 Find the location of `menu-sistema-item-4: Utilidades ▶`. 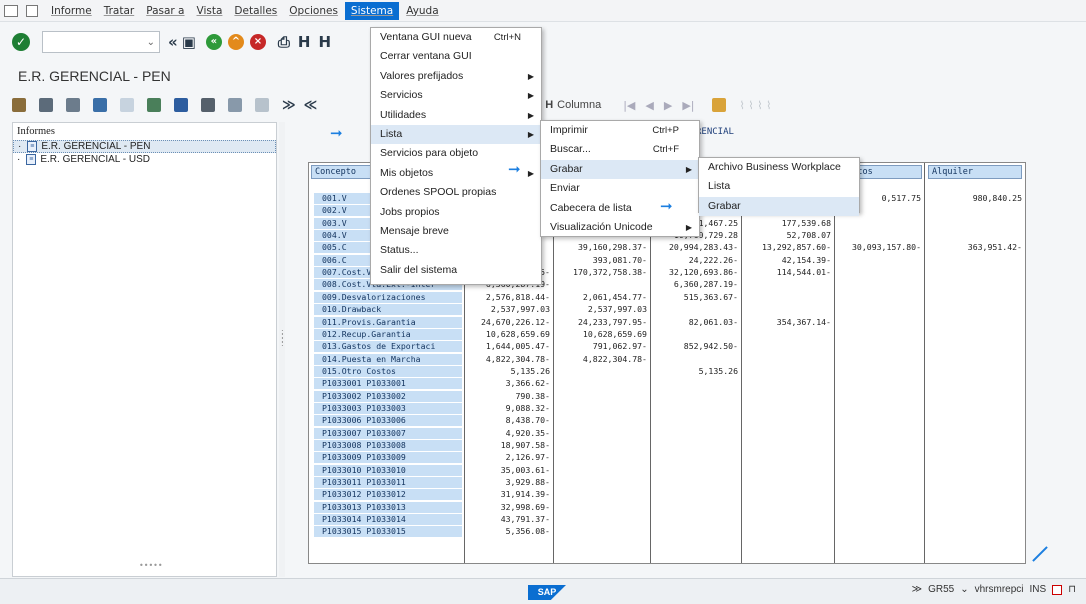

menu-sistema-item-4: Utilidades ▶ is located at coordinates (456, 115).